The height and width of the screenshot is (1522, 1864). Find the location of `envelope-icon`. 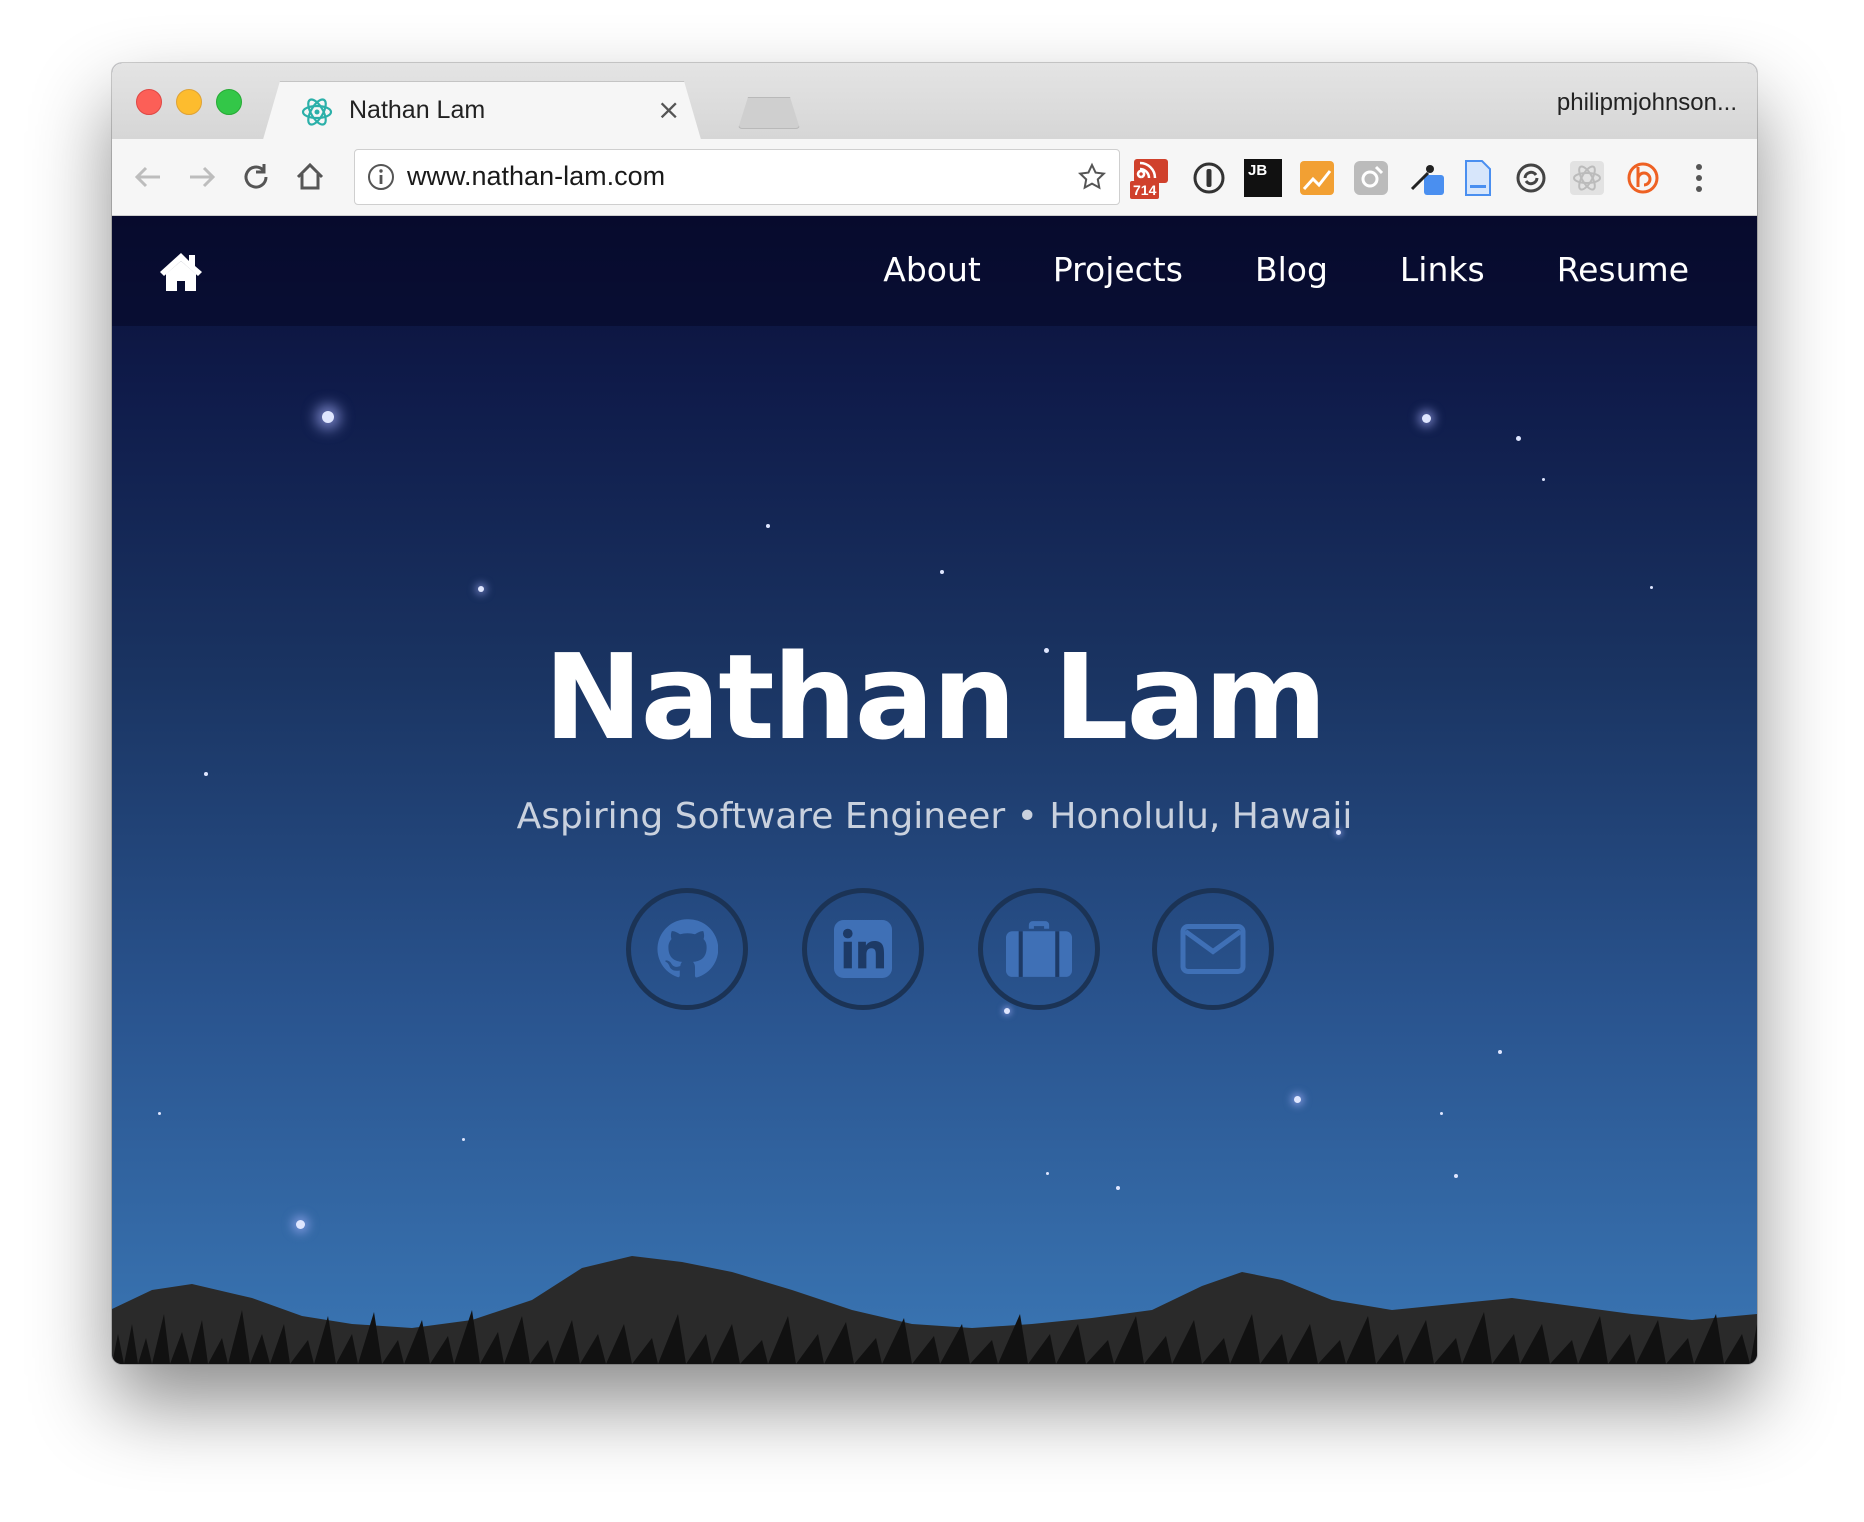

envelope-icon is located at coordinates (1213, 949).